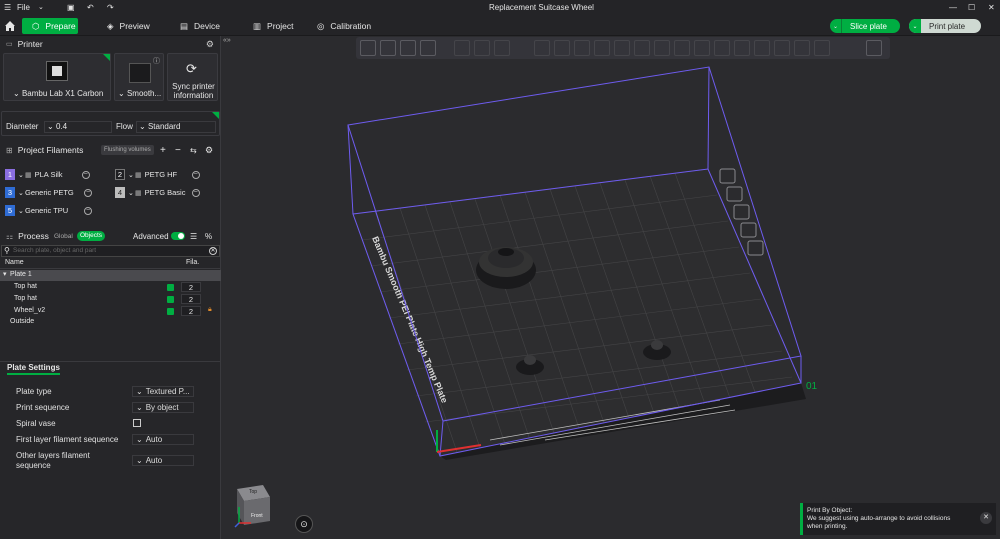 This screenshot has height=539, width=1000. Describe the element at coordinates (47, 174) in the screenshot. I see `filament-row-1: 1 ⌄ ▦ PLA Silk −` at that location.